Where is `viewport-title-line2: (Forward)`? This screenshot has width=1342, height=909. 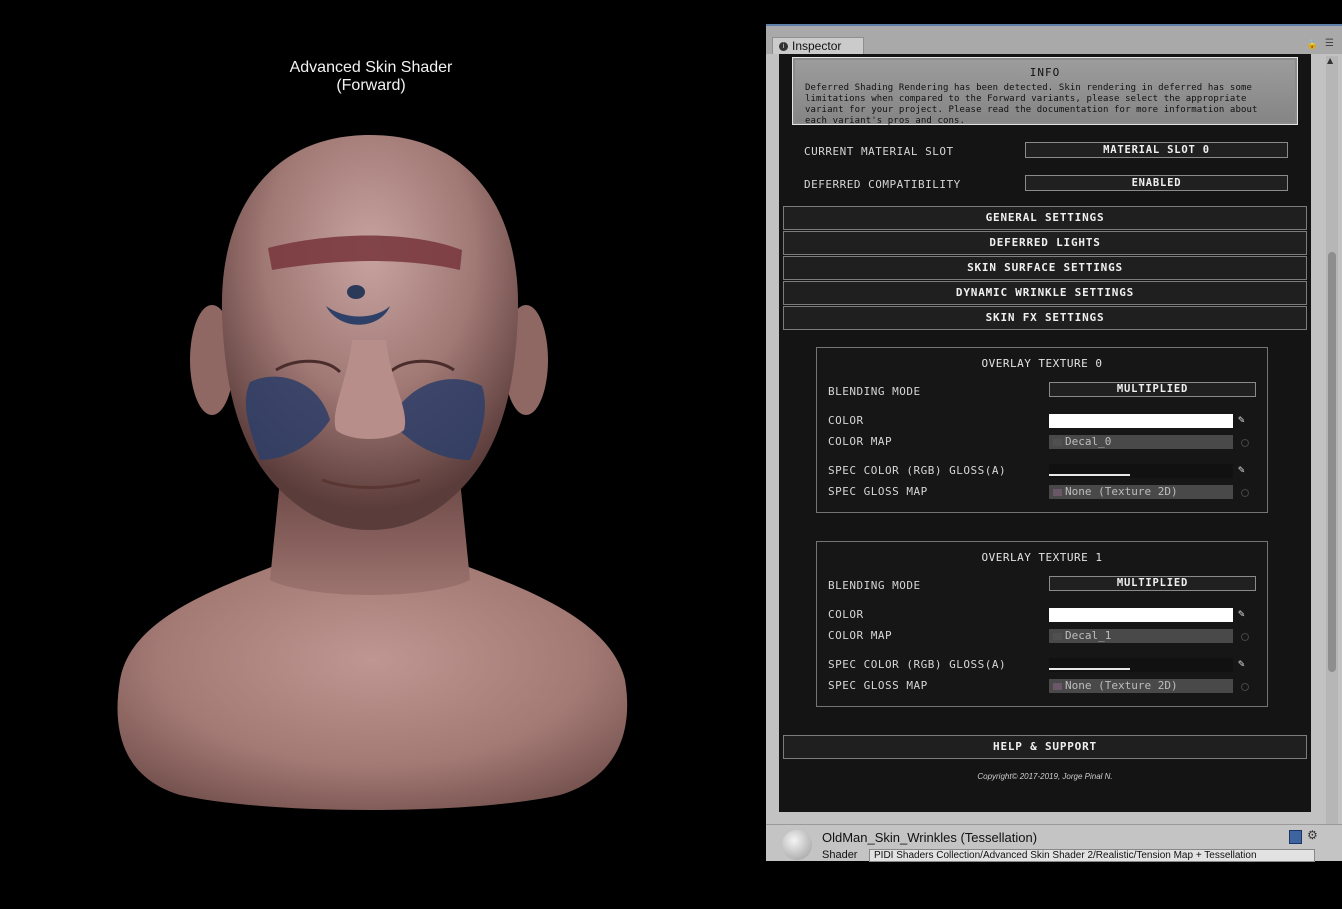
viewport-title-line2: (Forward) is located at coordinates (371, 85).